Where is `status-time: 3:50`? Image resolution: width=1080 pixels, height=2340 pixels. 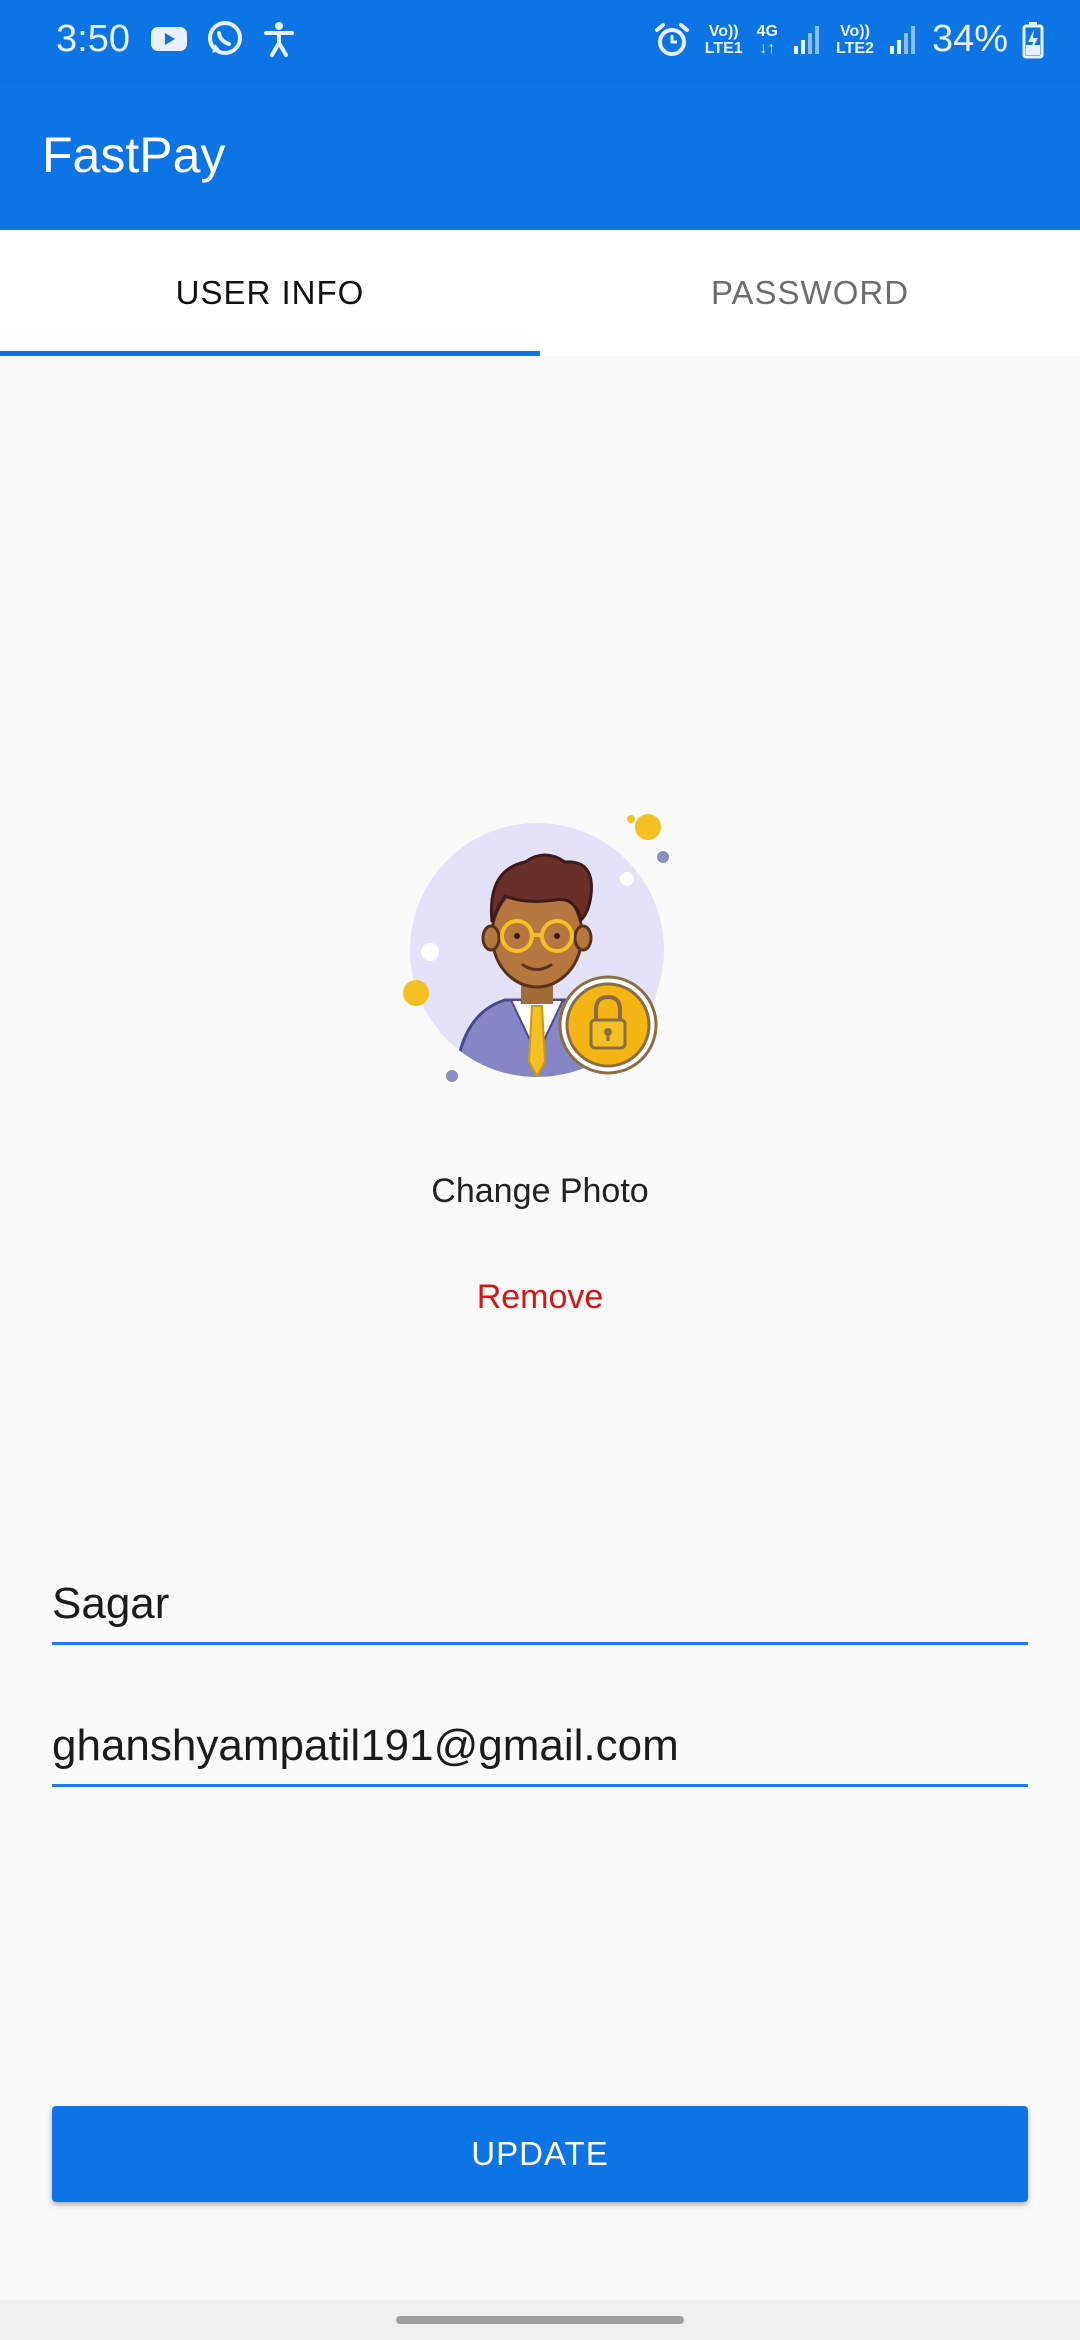 status-time: 3:50 is located at coordinates (93, 39).